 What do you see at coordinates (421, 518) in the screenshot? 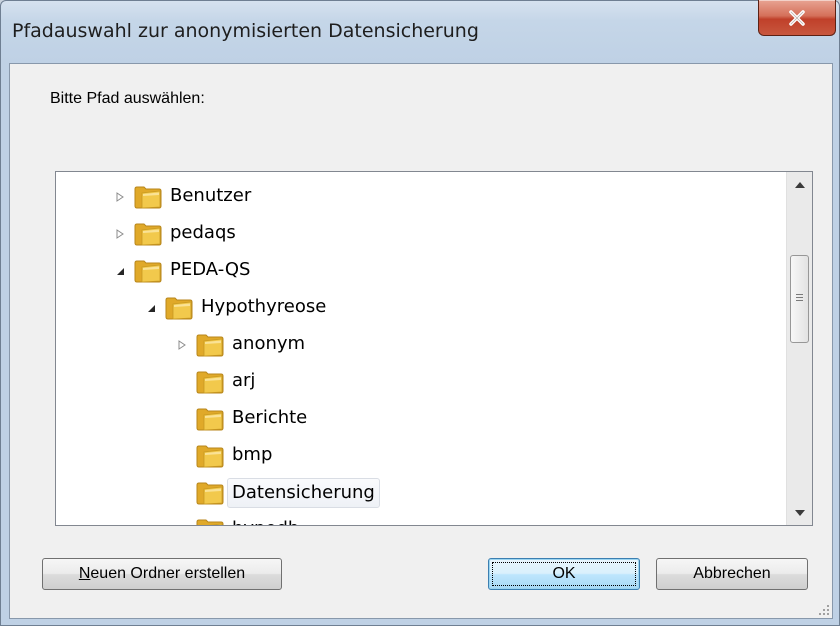
I see `tree-item: hypodb` at bounding box center [421, 518].